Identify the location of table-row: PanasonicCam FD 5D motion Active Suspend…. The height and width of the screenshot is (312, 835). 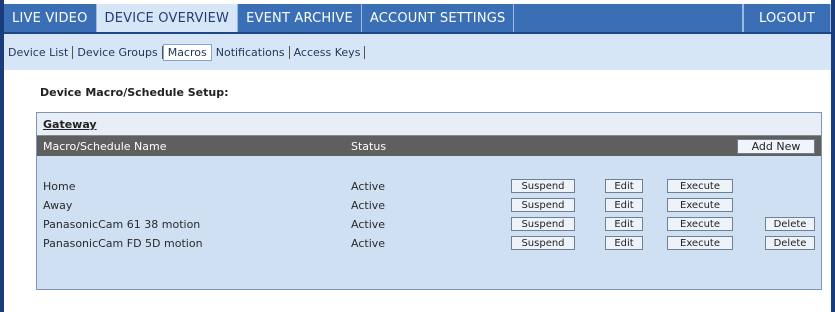
(429, 243).